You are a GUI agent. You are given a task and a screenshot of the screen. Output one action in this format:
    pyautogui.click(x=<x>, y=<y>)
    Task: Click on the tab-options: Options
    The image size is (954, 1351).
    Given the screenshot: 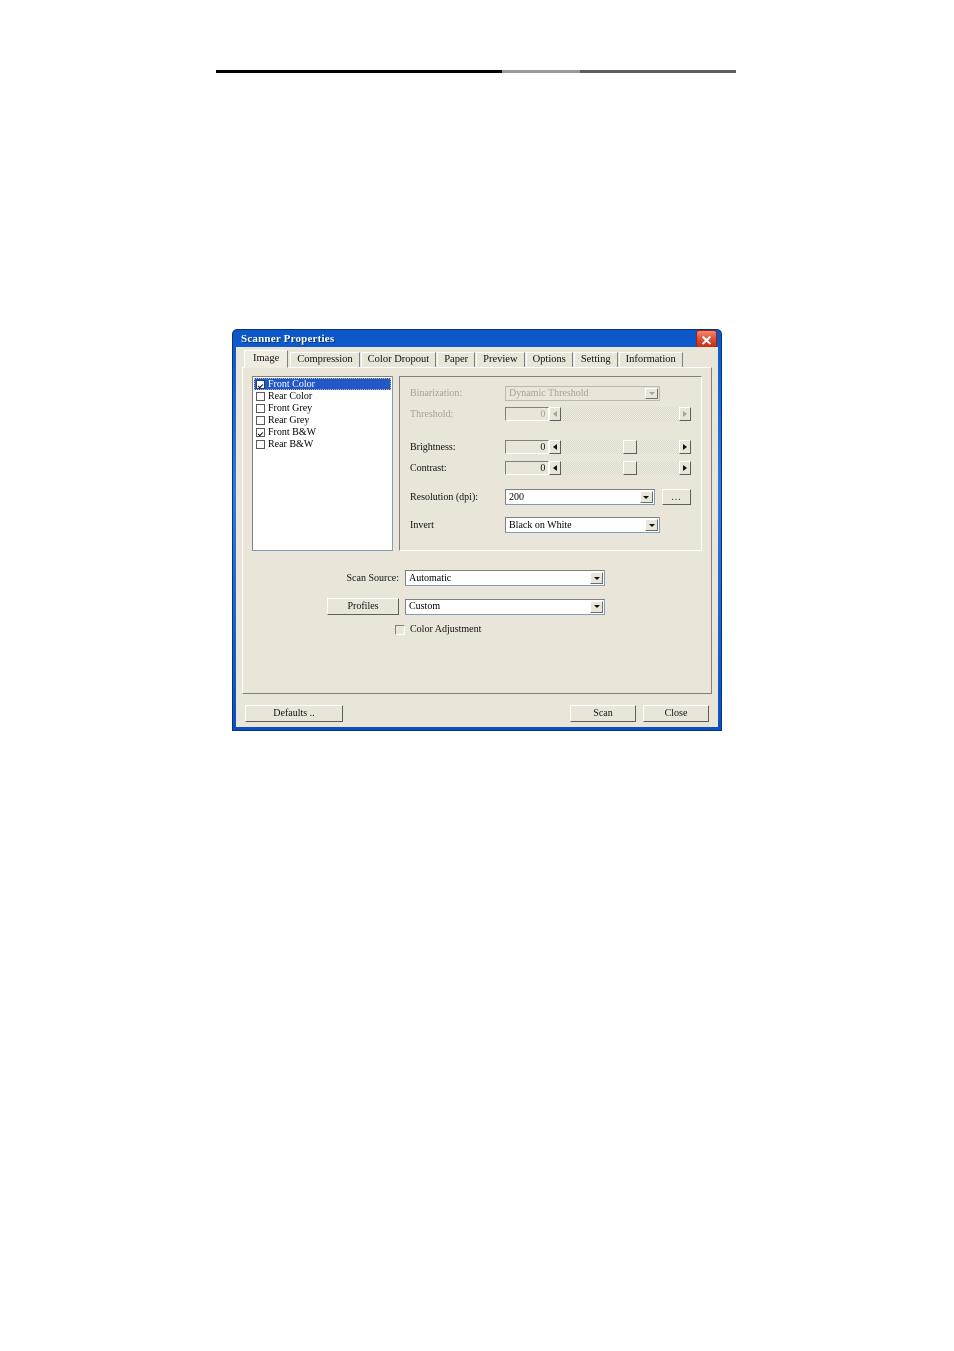 What is the action you would take?
    pyautogui.click(x=549, y=359)
    